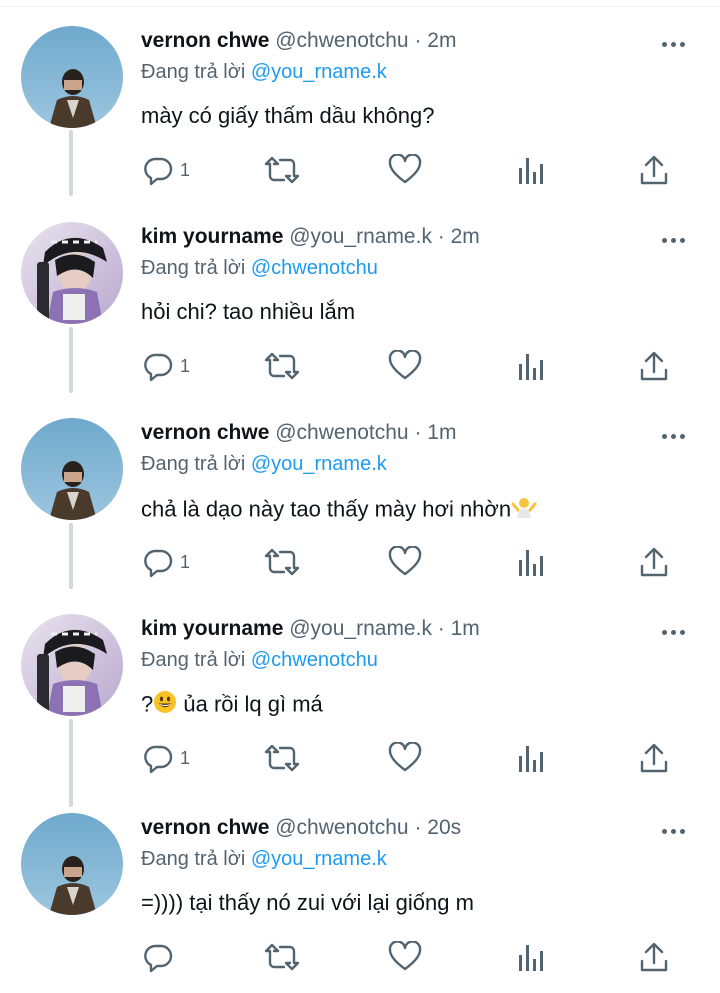 This screenshot has width=720, height=993. What do you see at coordinates (437, 827) in the screenshot?
I see `timestamp: · 20s` at bounding box center [437, 827].